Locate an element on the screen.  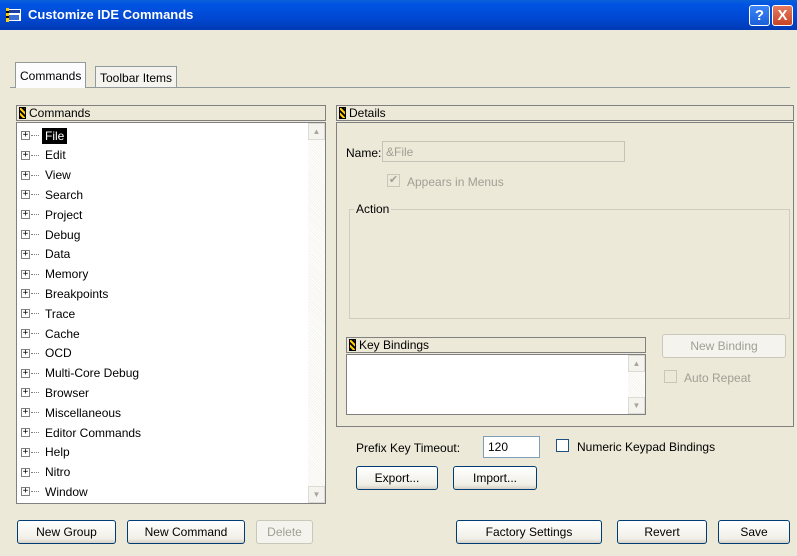
tree-item: + Edit is located at coordinates (45, 155).